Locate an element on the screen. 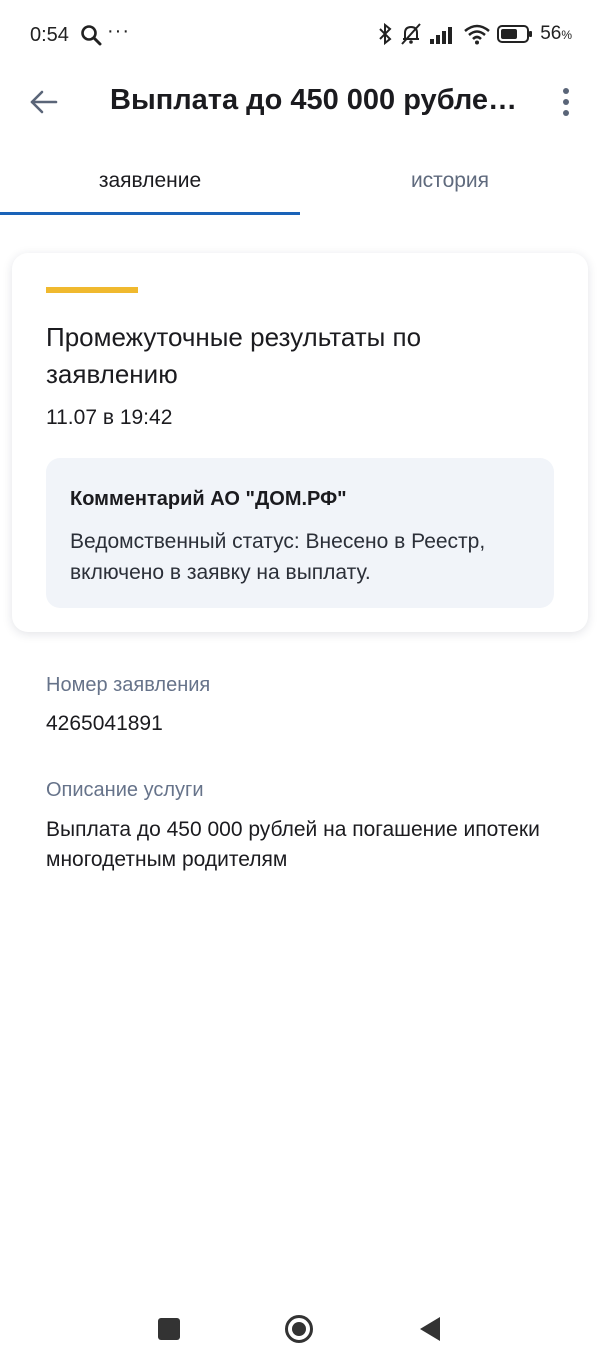  application-number-label: Номер заявления is located at coordinates (128, 685).